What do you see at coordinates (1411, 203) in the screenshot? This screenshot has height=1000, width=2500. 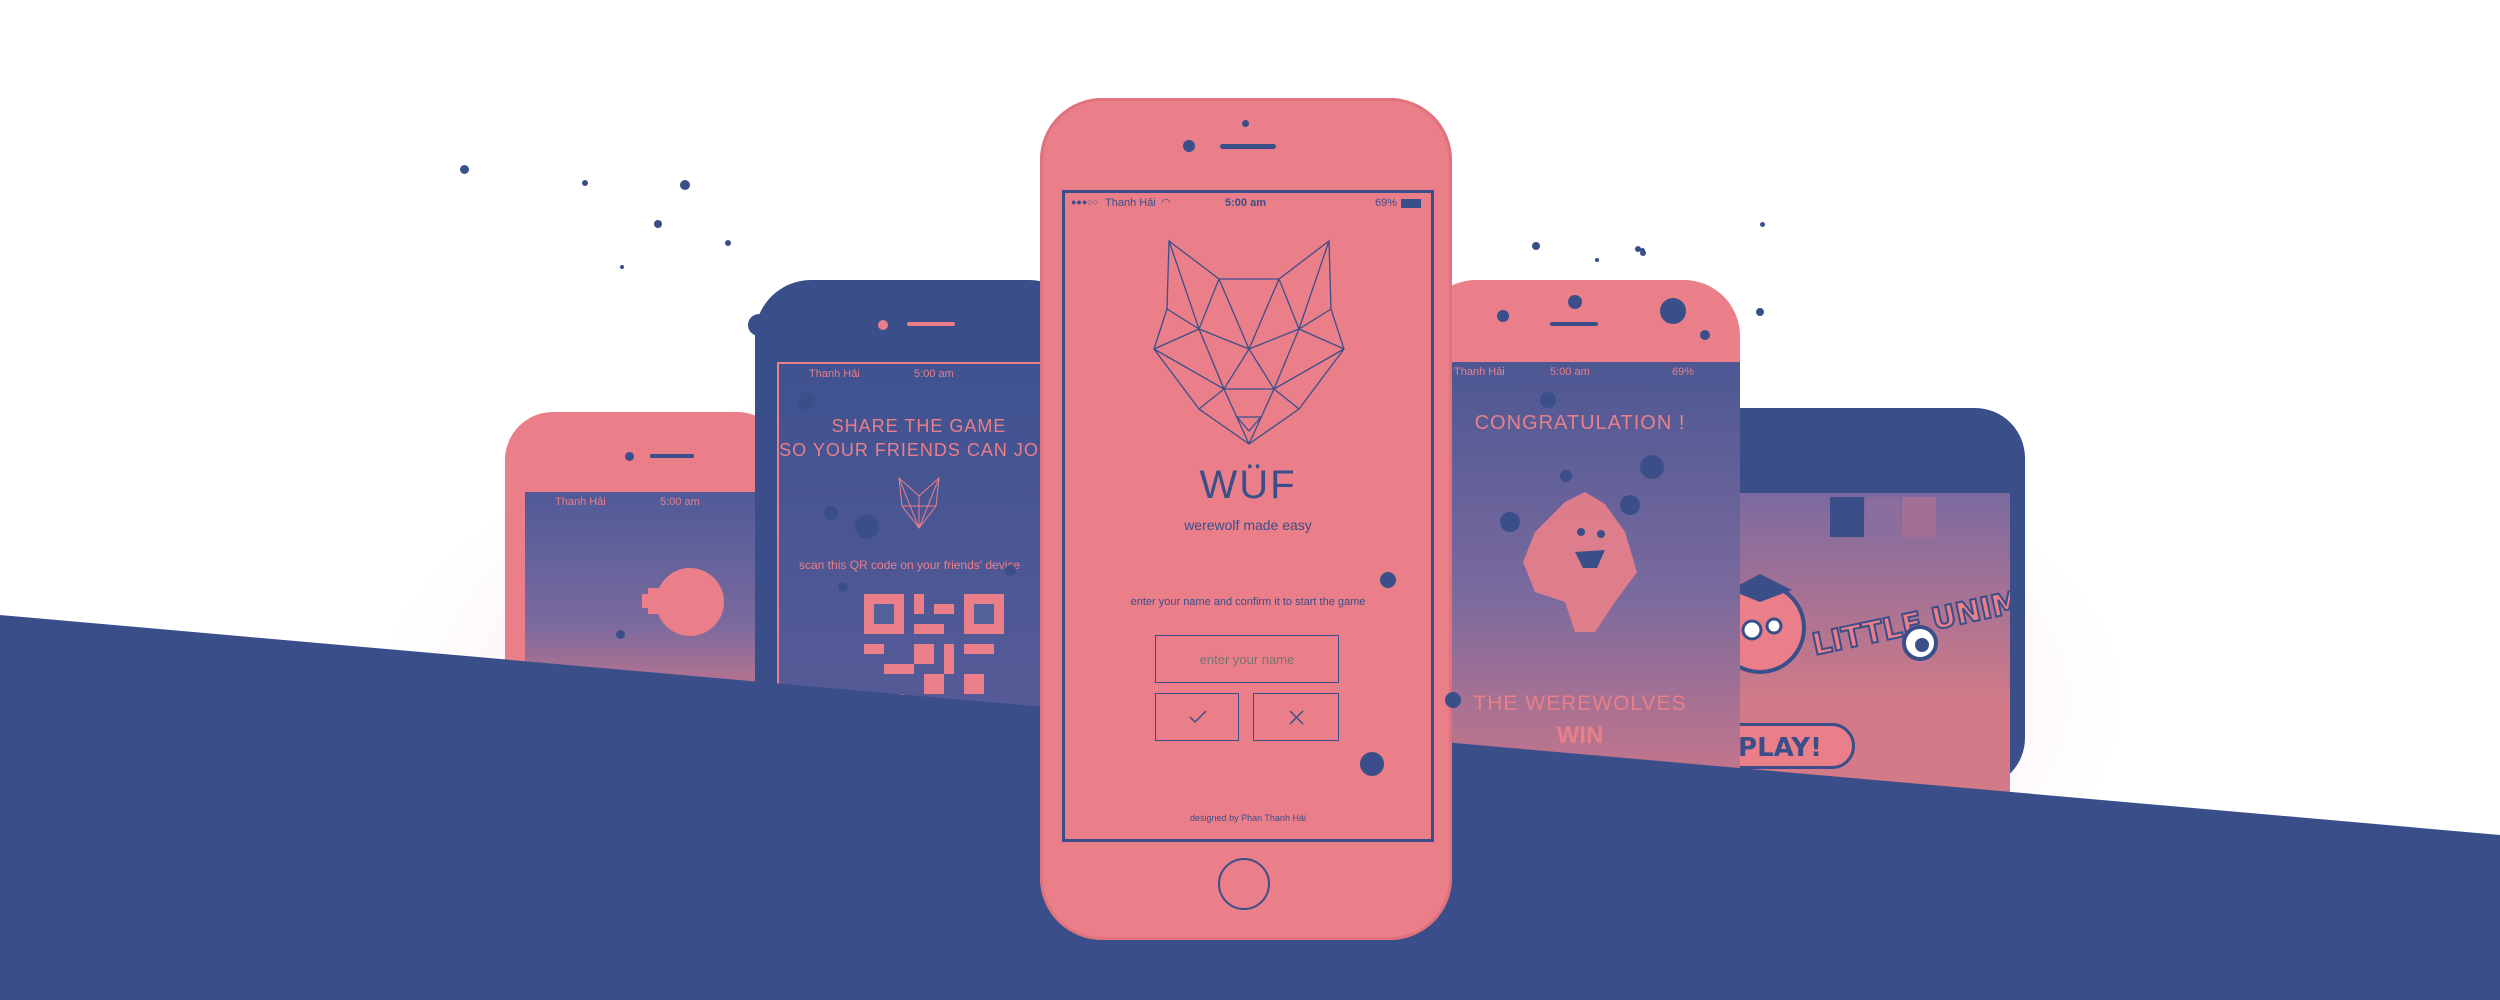 I see `battery-icon` at bounding box center [1411, 203].